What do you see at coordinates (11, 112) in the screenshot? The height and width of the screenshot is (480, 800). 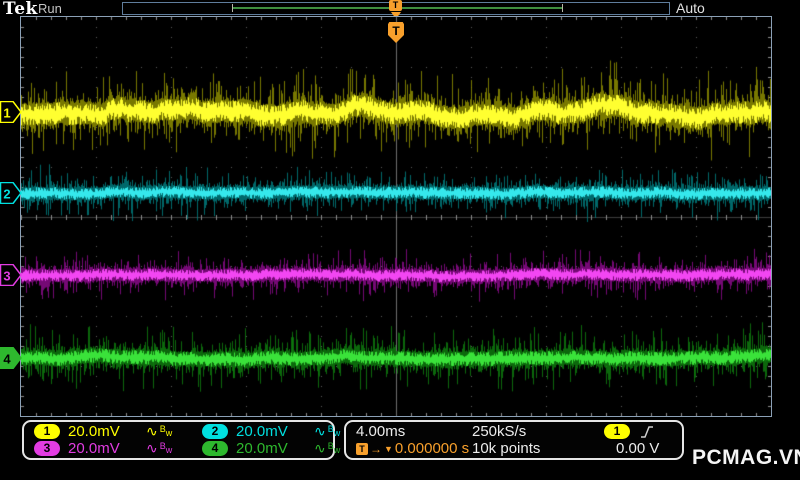 I see `channel-1-position-marker: 1` at bounding box center [11, 112].